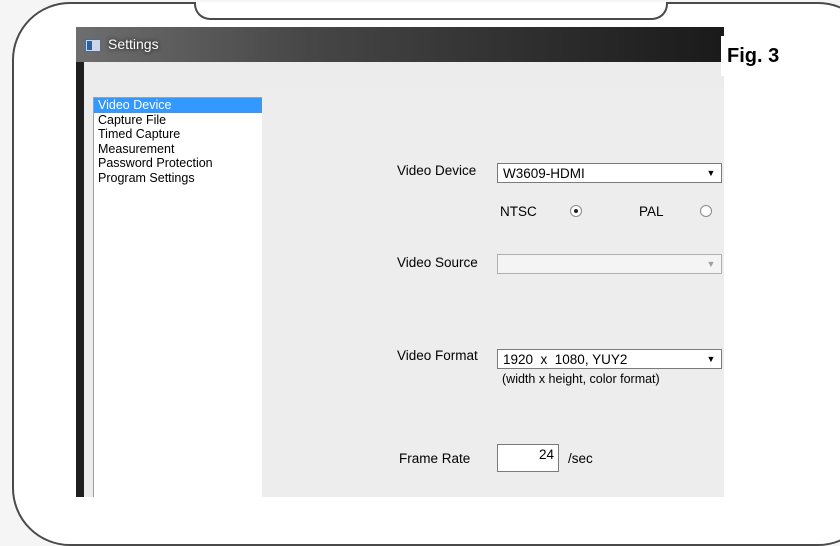 Image resolution: width=840 pixels, height=546 pixels. Describe the element at coordinates (93, 45) in the screenshot. I see `app-icon` at that location.